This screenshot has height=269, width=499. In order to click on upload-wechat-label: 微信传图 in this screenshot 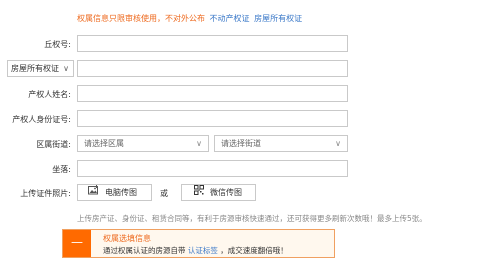, I will do `click(226, 192)`.